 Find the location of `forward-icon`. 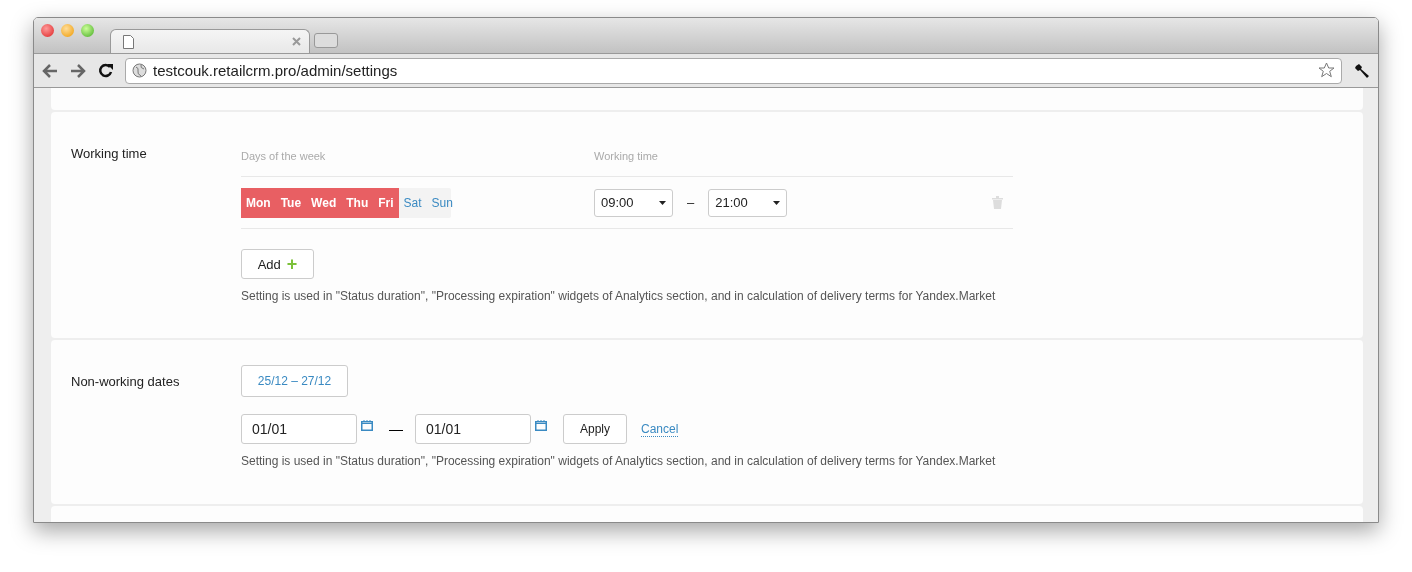

forward-icon is located at coordinates (78, 70).